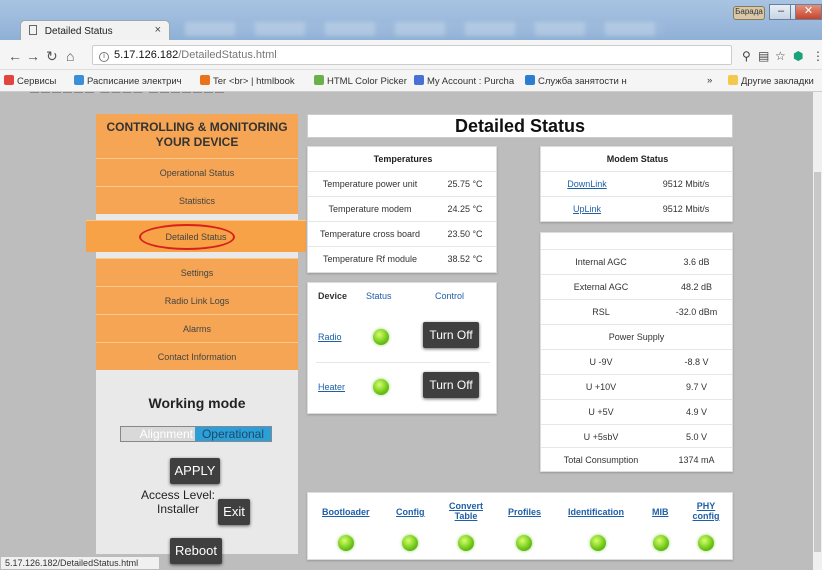 Image resolution: width=822 pixels, height=570 pixels. I want to click on power-supply-title: Power Supply, so click(636, 336).